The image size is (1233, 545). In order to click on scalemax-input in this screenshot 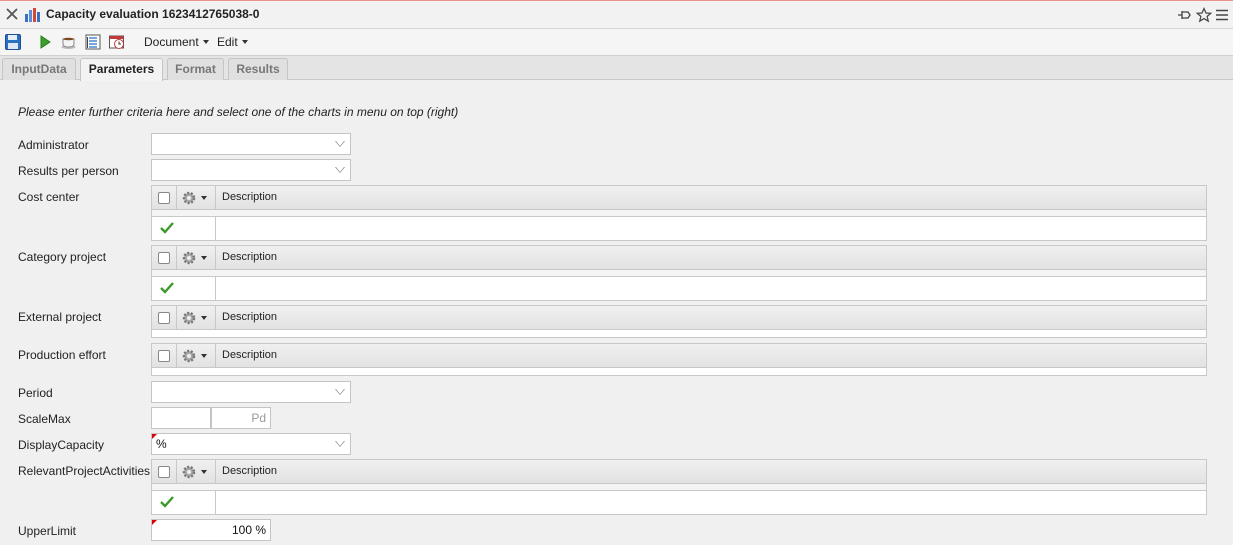, I will do `click(181, 418)`.